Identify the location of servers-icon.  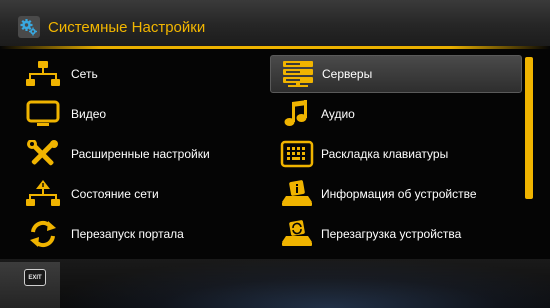
(298, 74).